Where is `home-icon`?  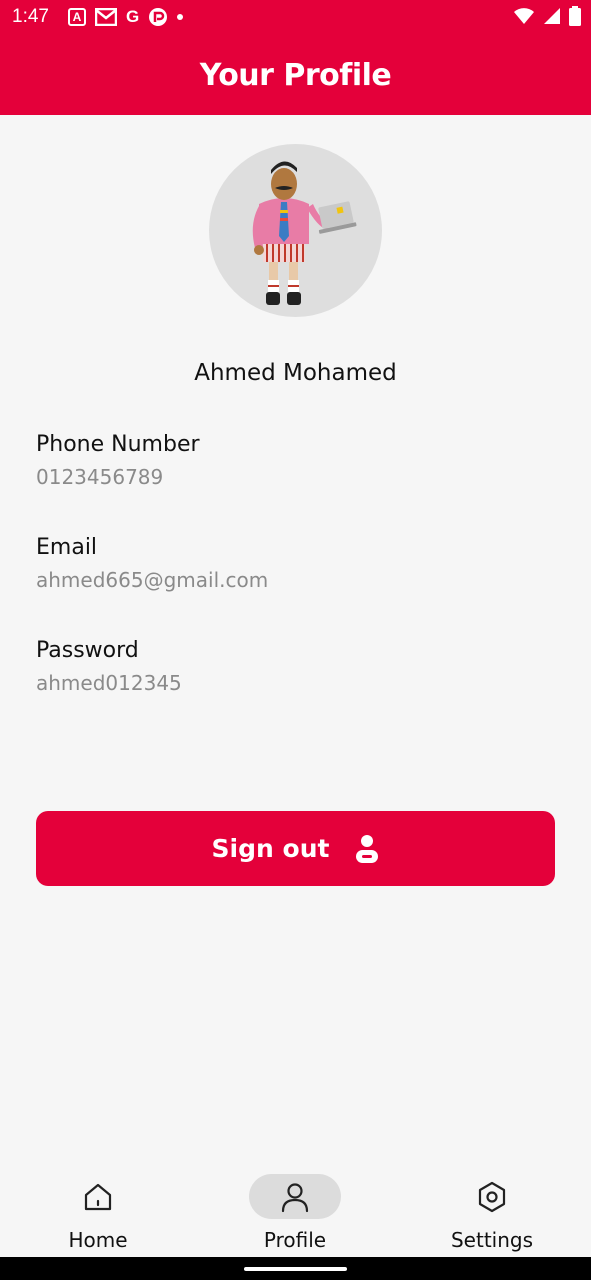
home-icon is located at coordinates (98, 1197).